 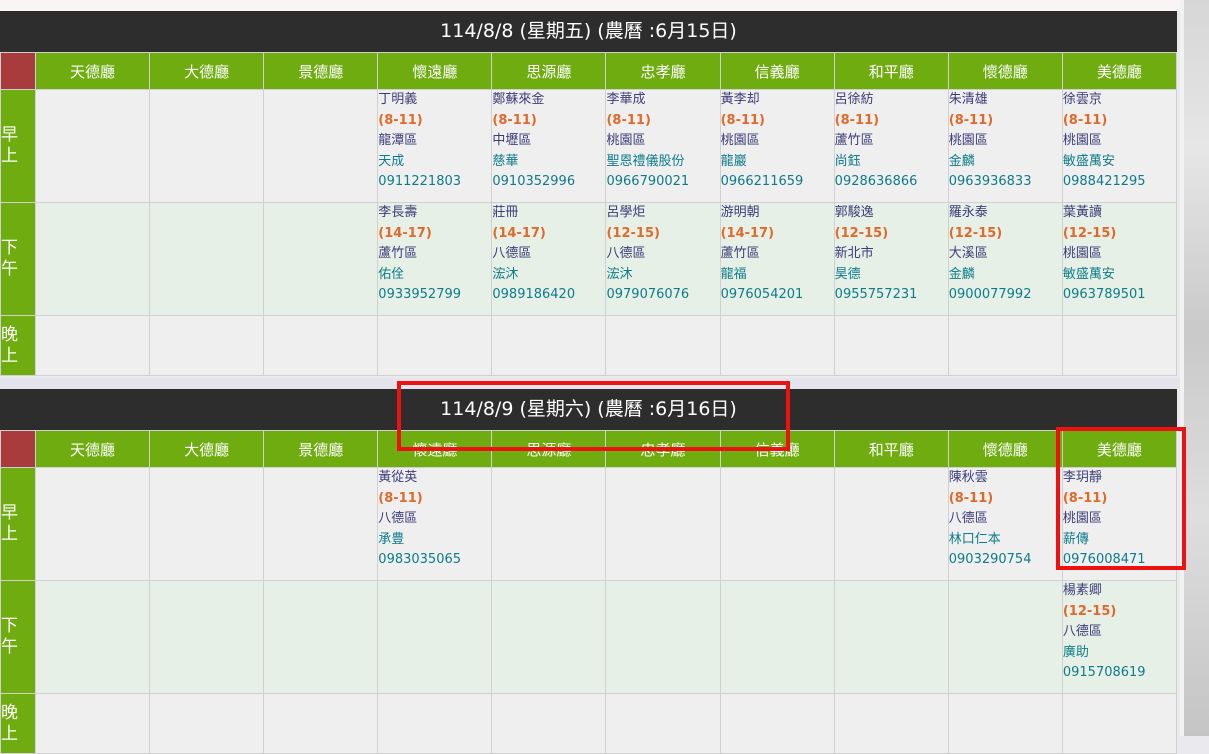 What do you see at coordinates (434, 100) in the screenshot?
I see `deceased-name: 丁明義` at bounding box center [434, 100].